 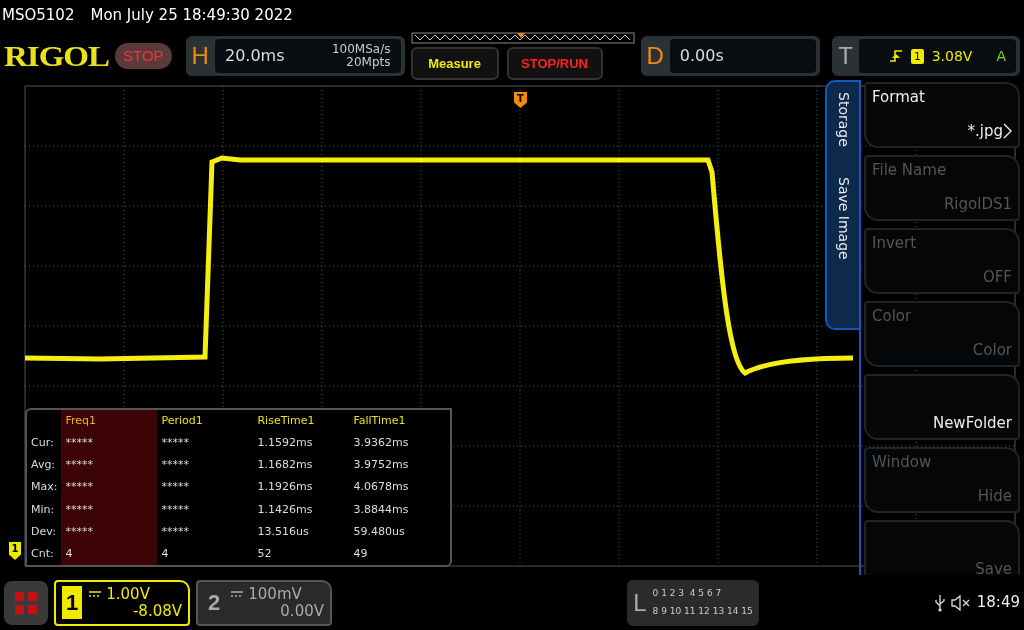 I want to click on menu-item-value: Save, so click(x=993, y=566).